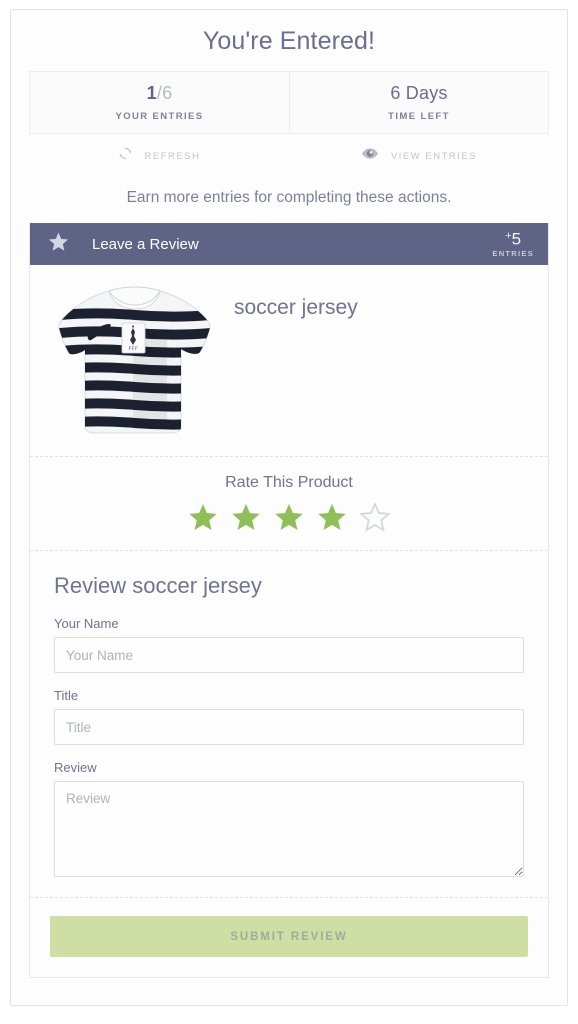 The height and width of the screenshot is (1024, 578). I want to click on your-name-input, so click(289, 655).